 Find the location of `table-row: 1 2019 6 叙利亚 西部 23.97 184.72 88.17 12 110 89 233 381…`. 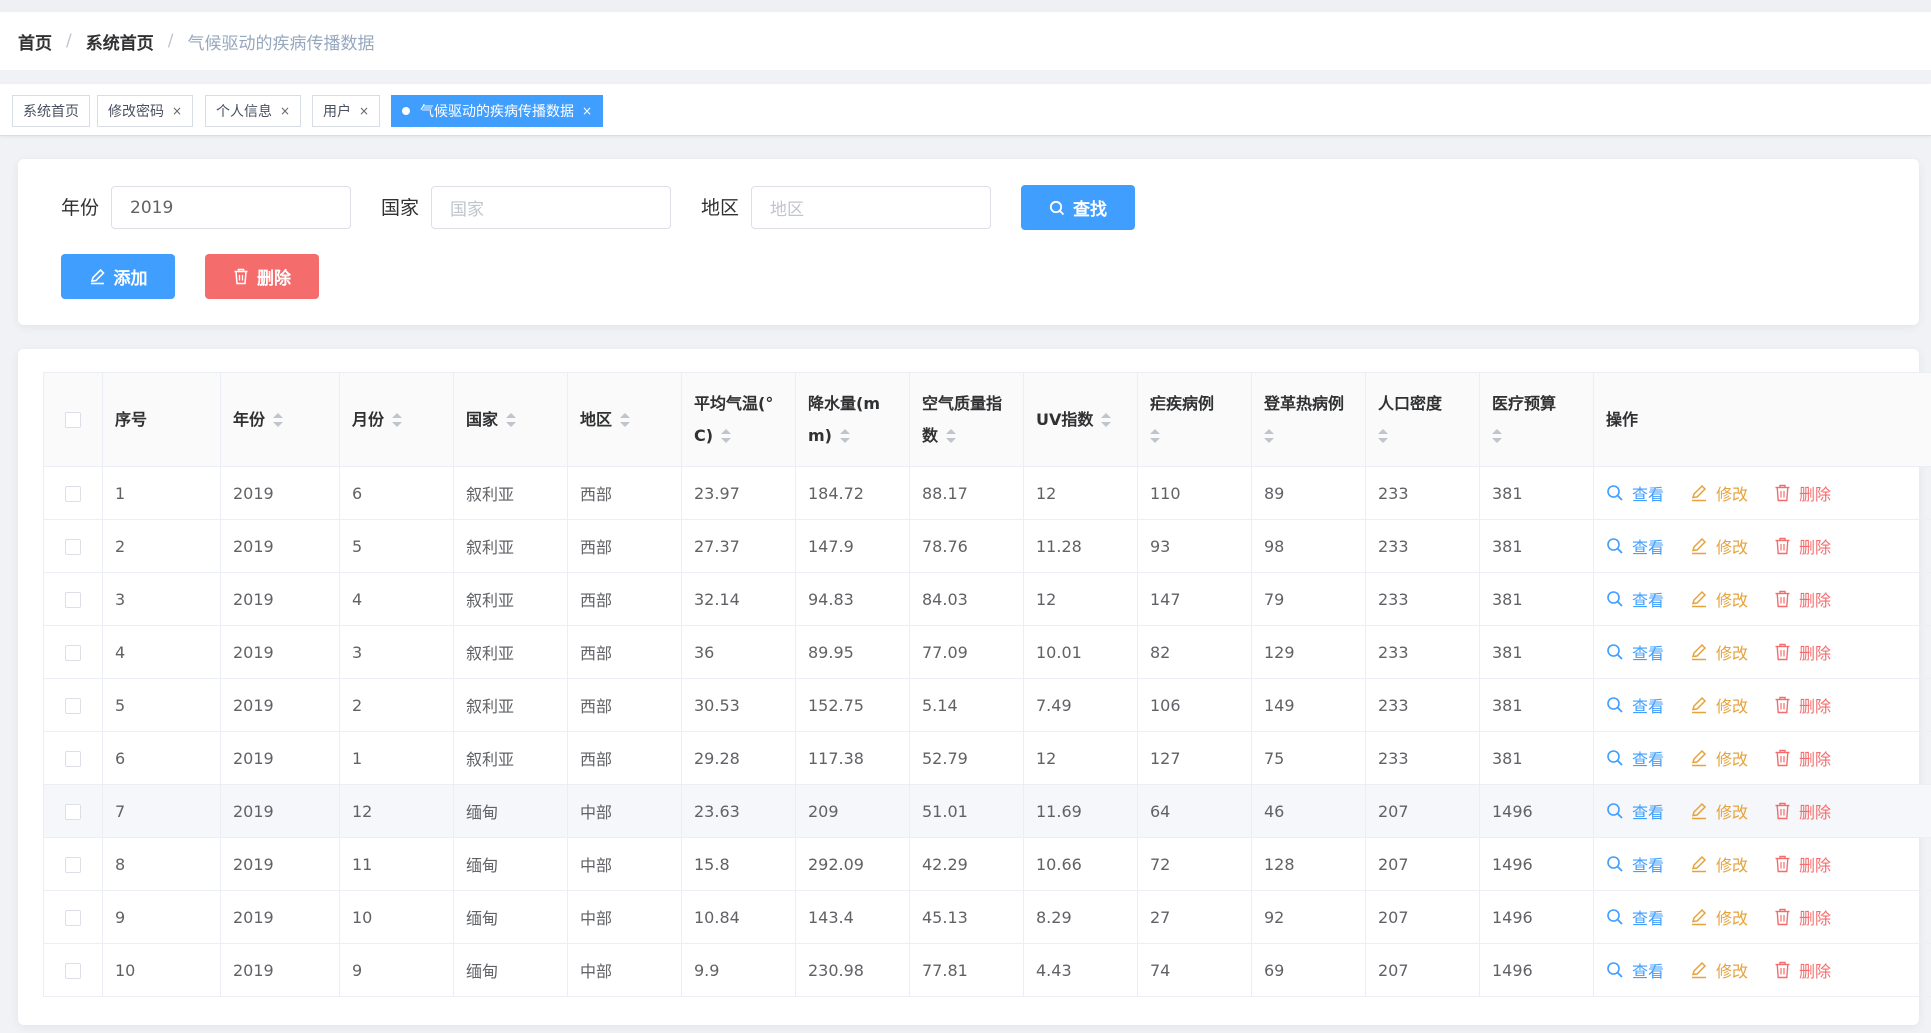

table-row: 1 2019 6 叙利亚 西部 23.97 184.72 88.17 12 110 89 233 381… is located at coordinates (987, 493).